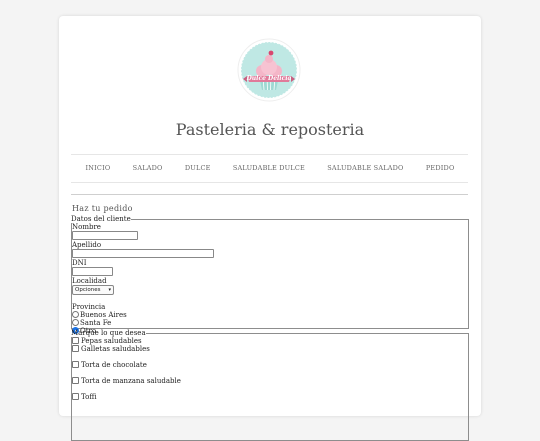 The height and width of the screenshot is (441, 540). Describe the element at coordinates (148, 168) in the screenshot. I see `nav-item-salado: SALADO` at that location.